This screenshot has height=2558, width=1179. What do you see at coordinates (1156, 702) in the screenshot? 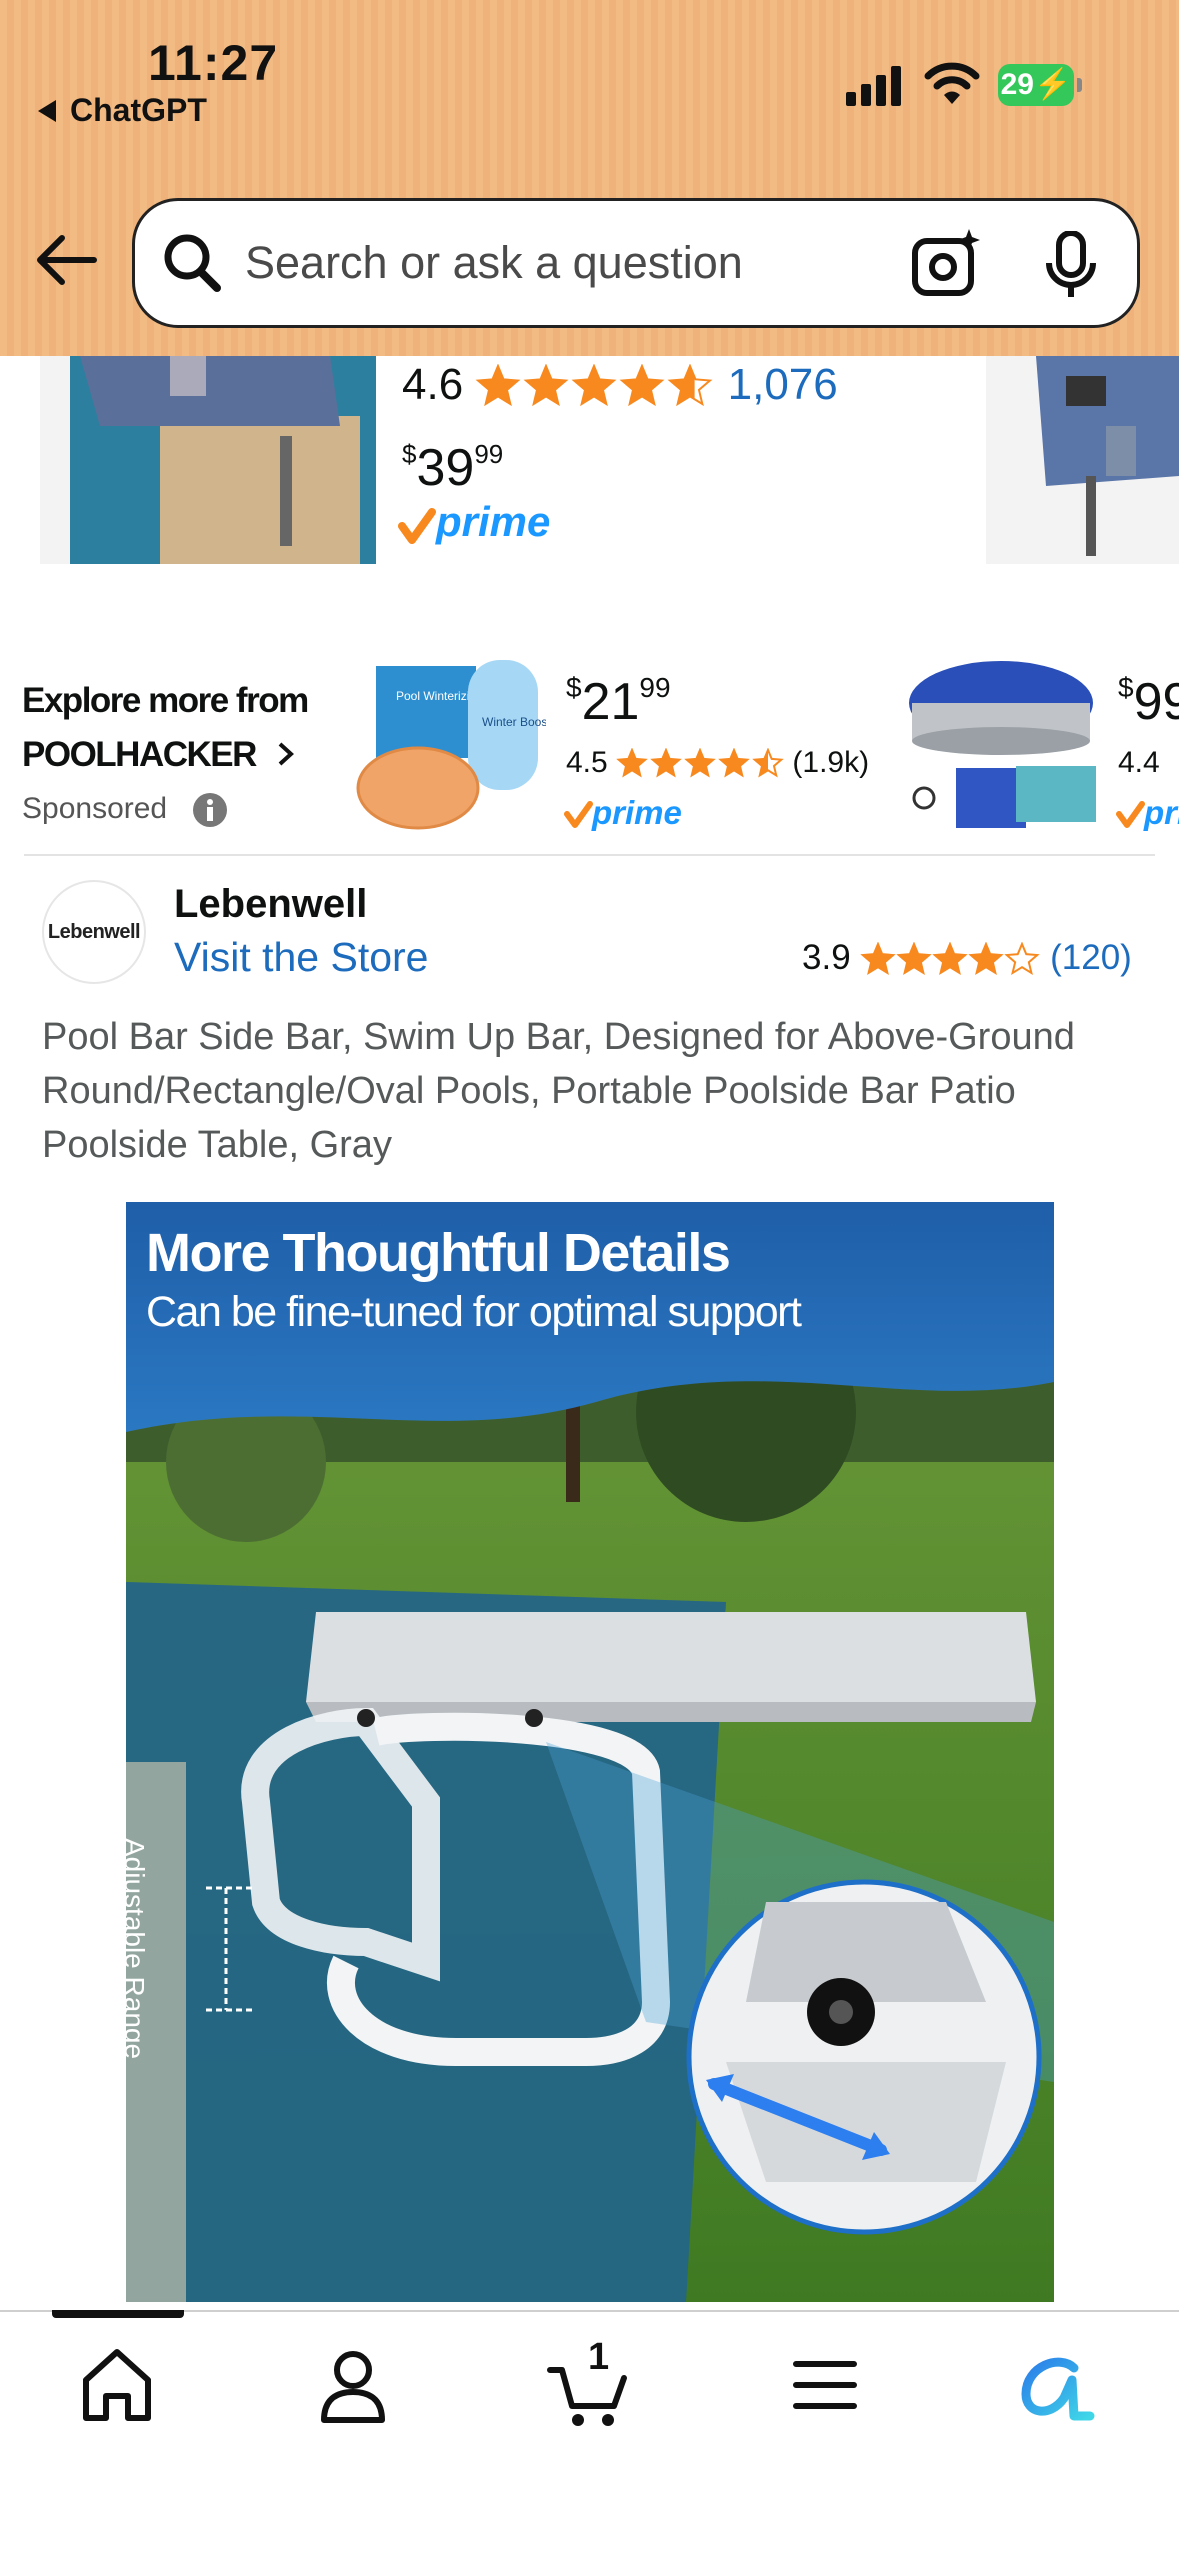
I see `price-whole: 99` at bounding box center [1156, 702].